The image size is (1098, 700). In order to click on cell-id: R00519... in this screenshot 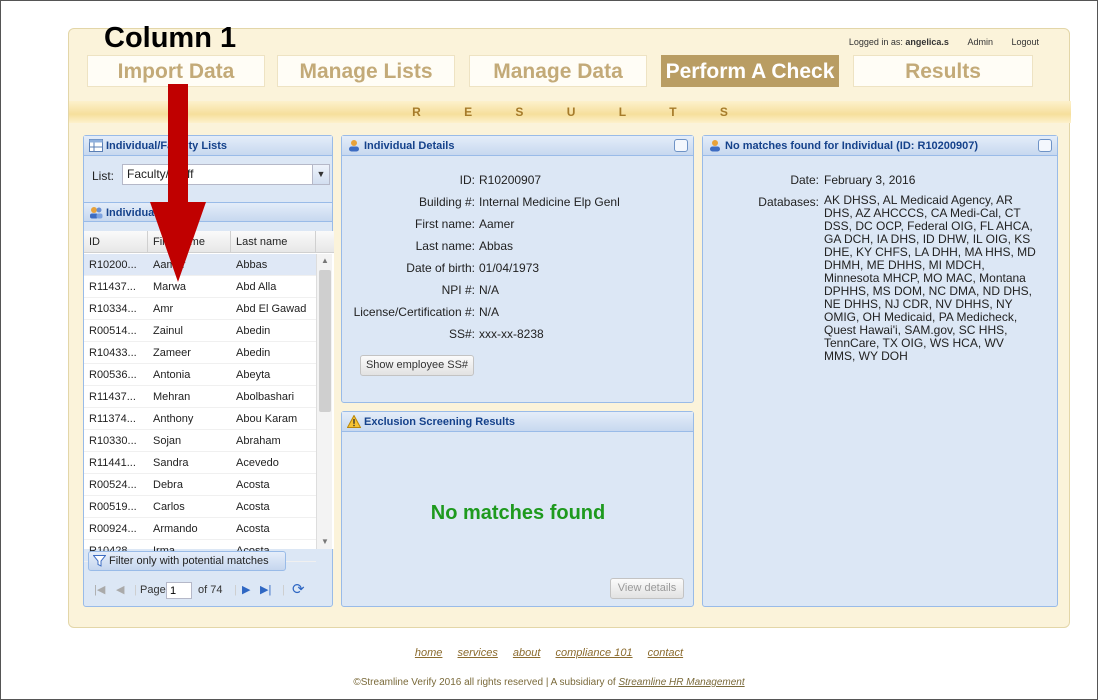, I will do `click(113, 507)`.